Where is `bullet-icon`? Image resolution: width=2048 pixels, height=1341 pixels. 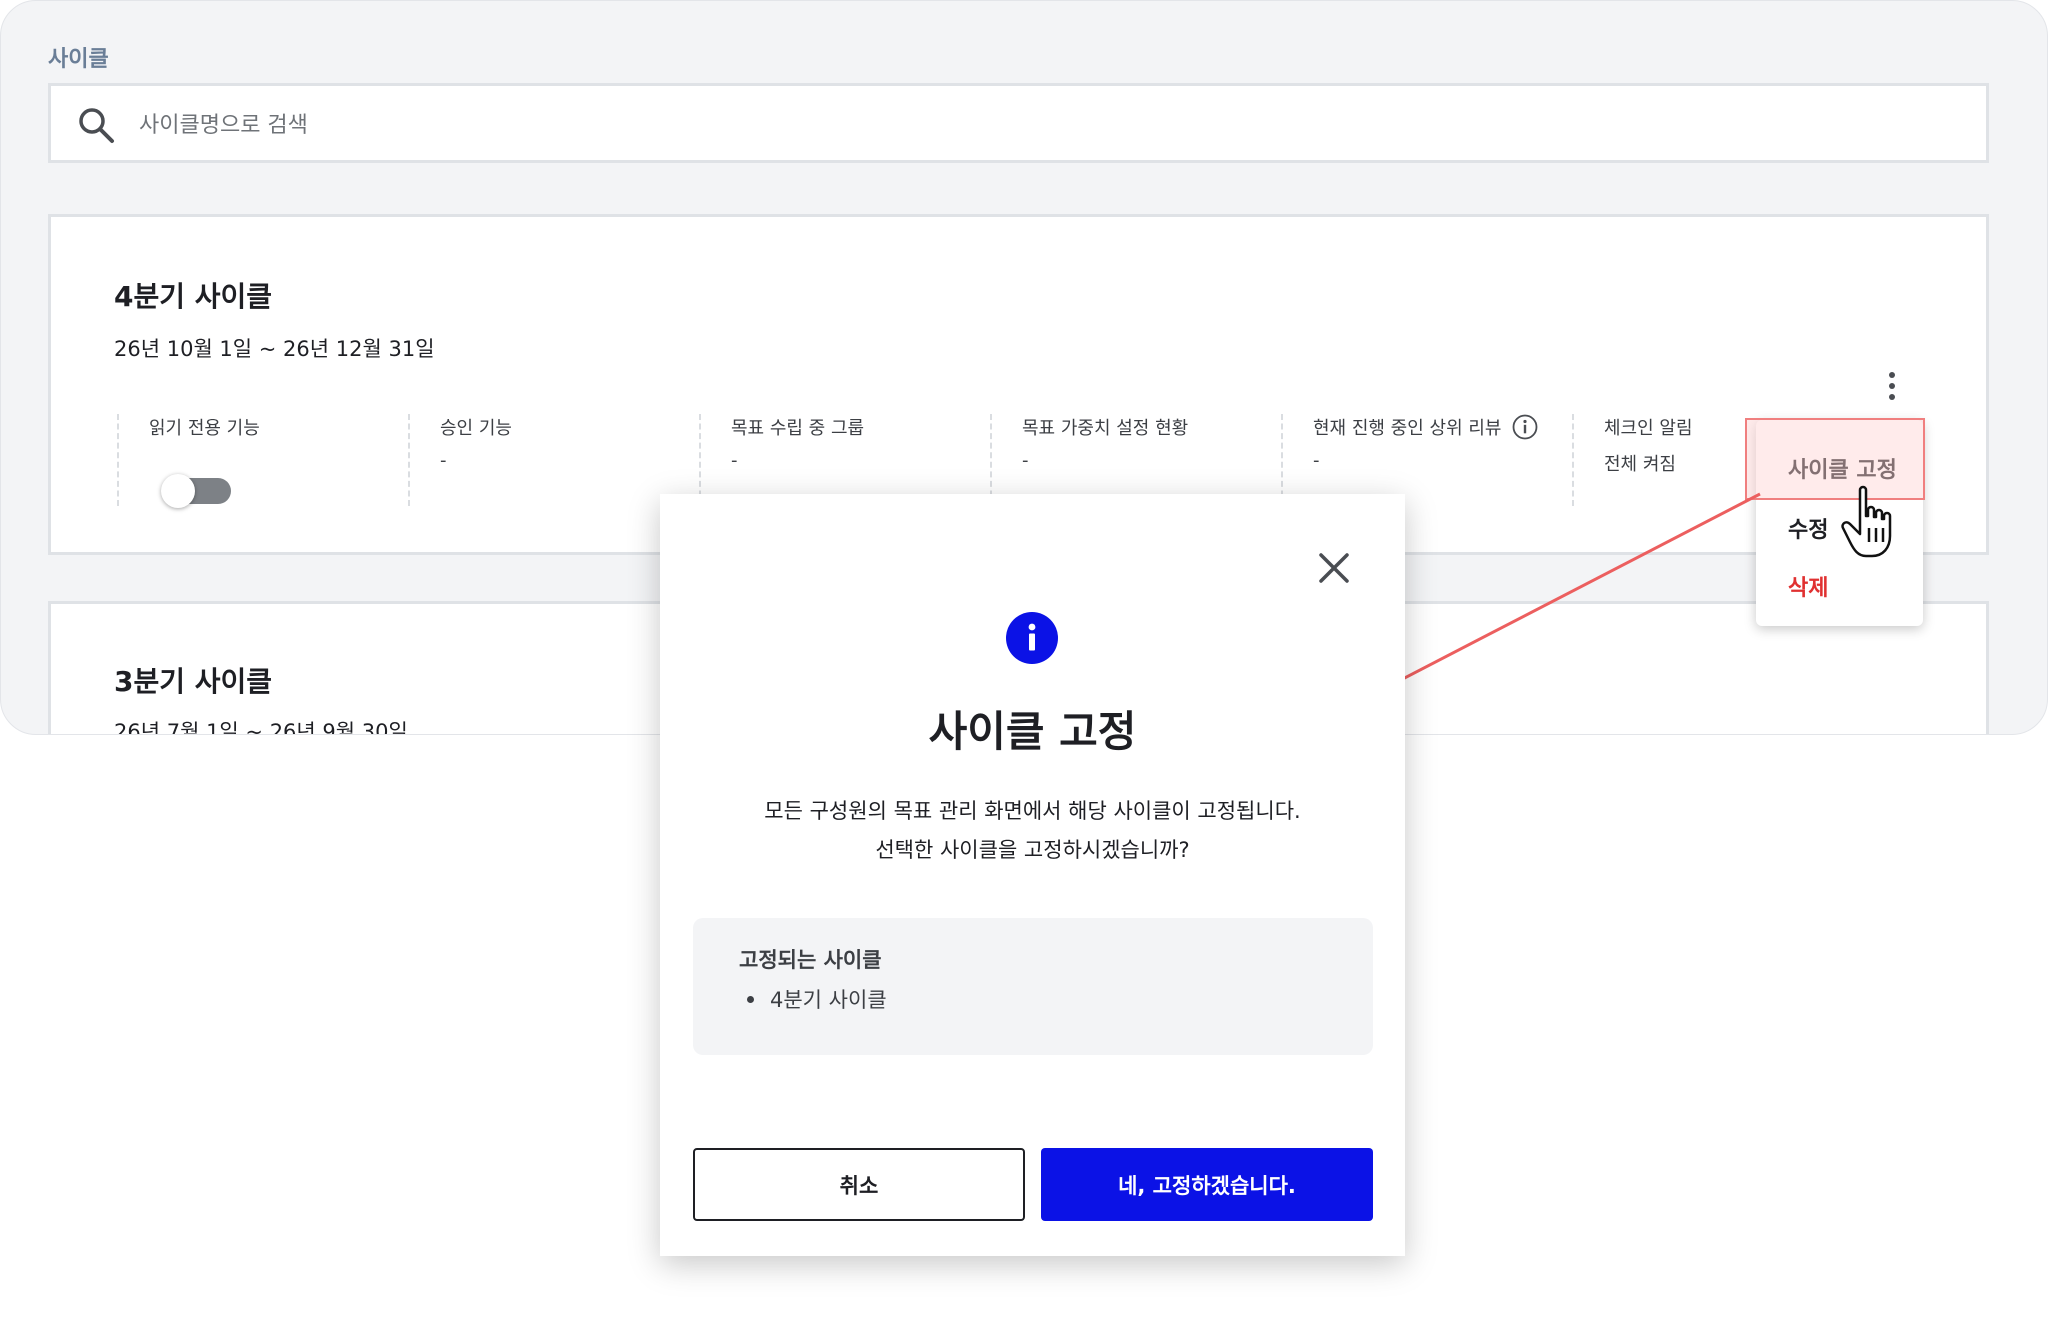
bullet-icon is located at coordinates (750, 999).